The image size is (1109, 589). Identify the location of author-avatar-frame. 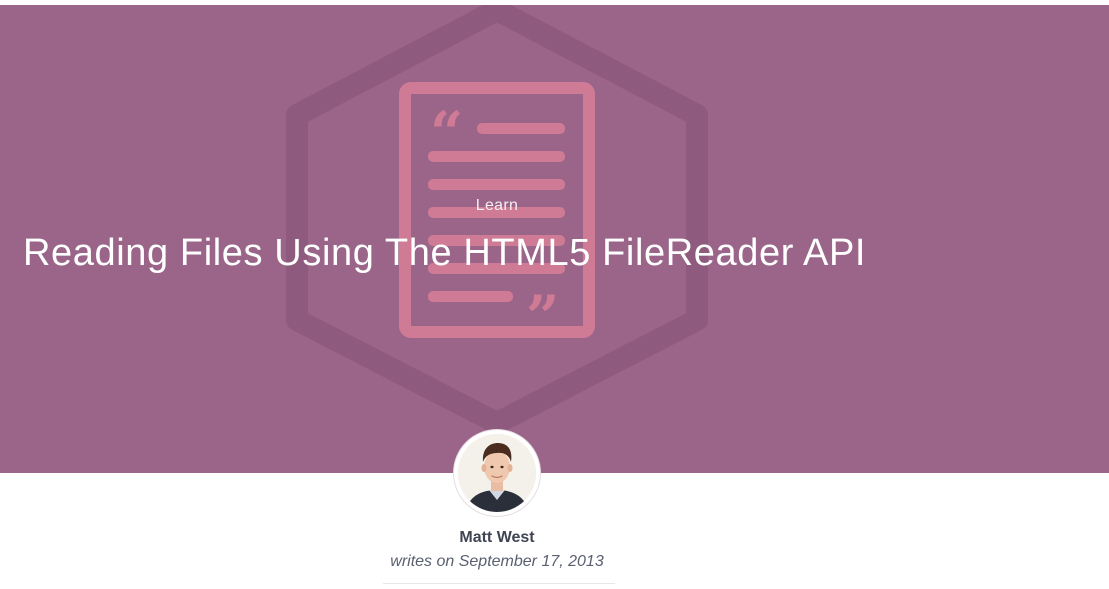
(497, 473).